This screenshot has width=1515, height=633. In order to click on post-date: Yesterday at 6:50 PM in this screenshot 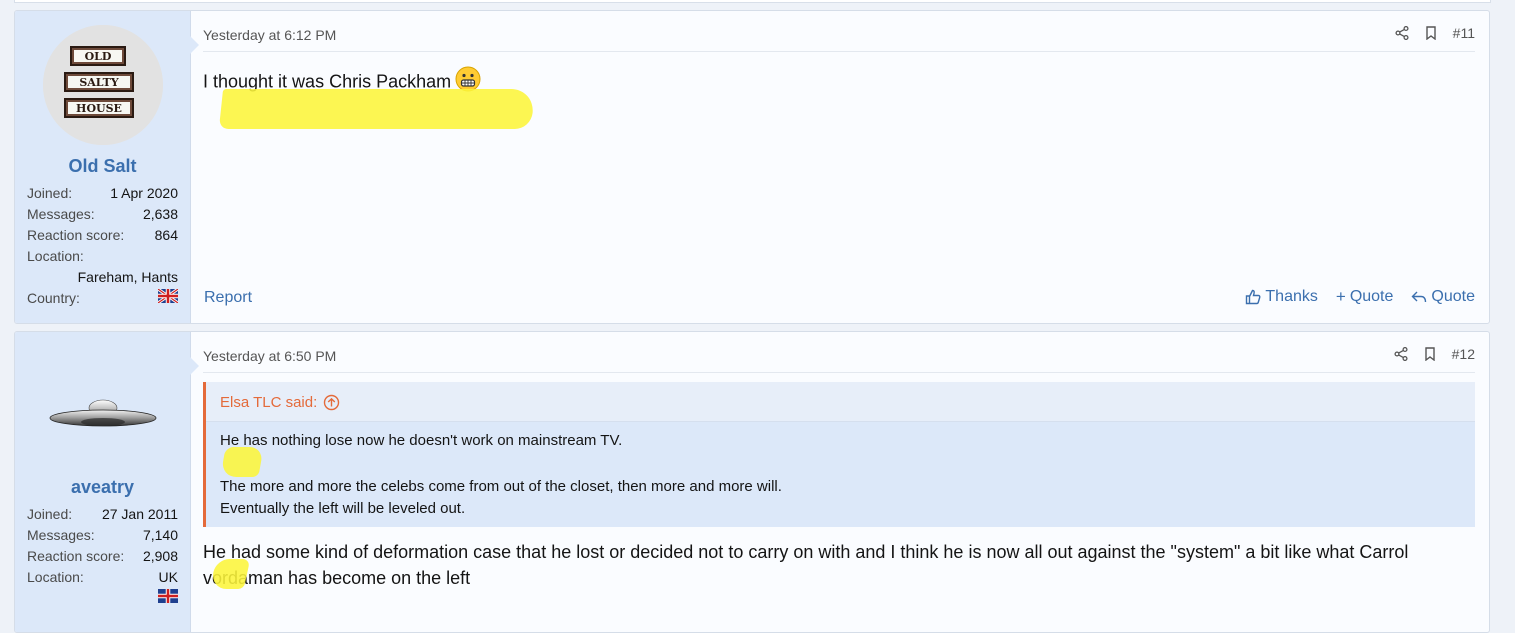, I will do `click(269, 356)`.